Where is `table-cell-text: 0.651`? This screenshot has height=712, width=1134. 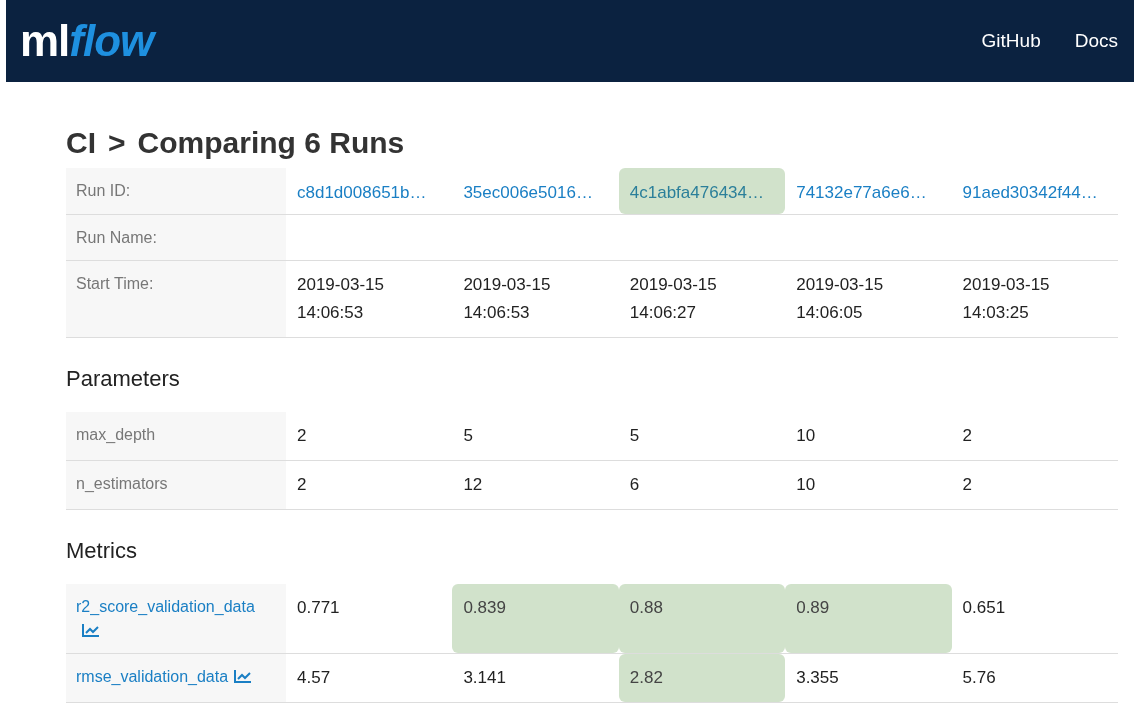
table-cell-text: 0.651 is located at coordinates (984, 608).